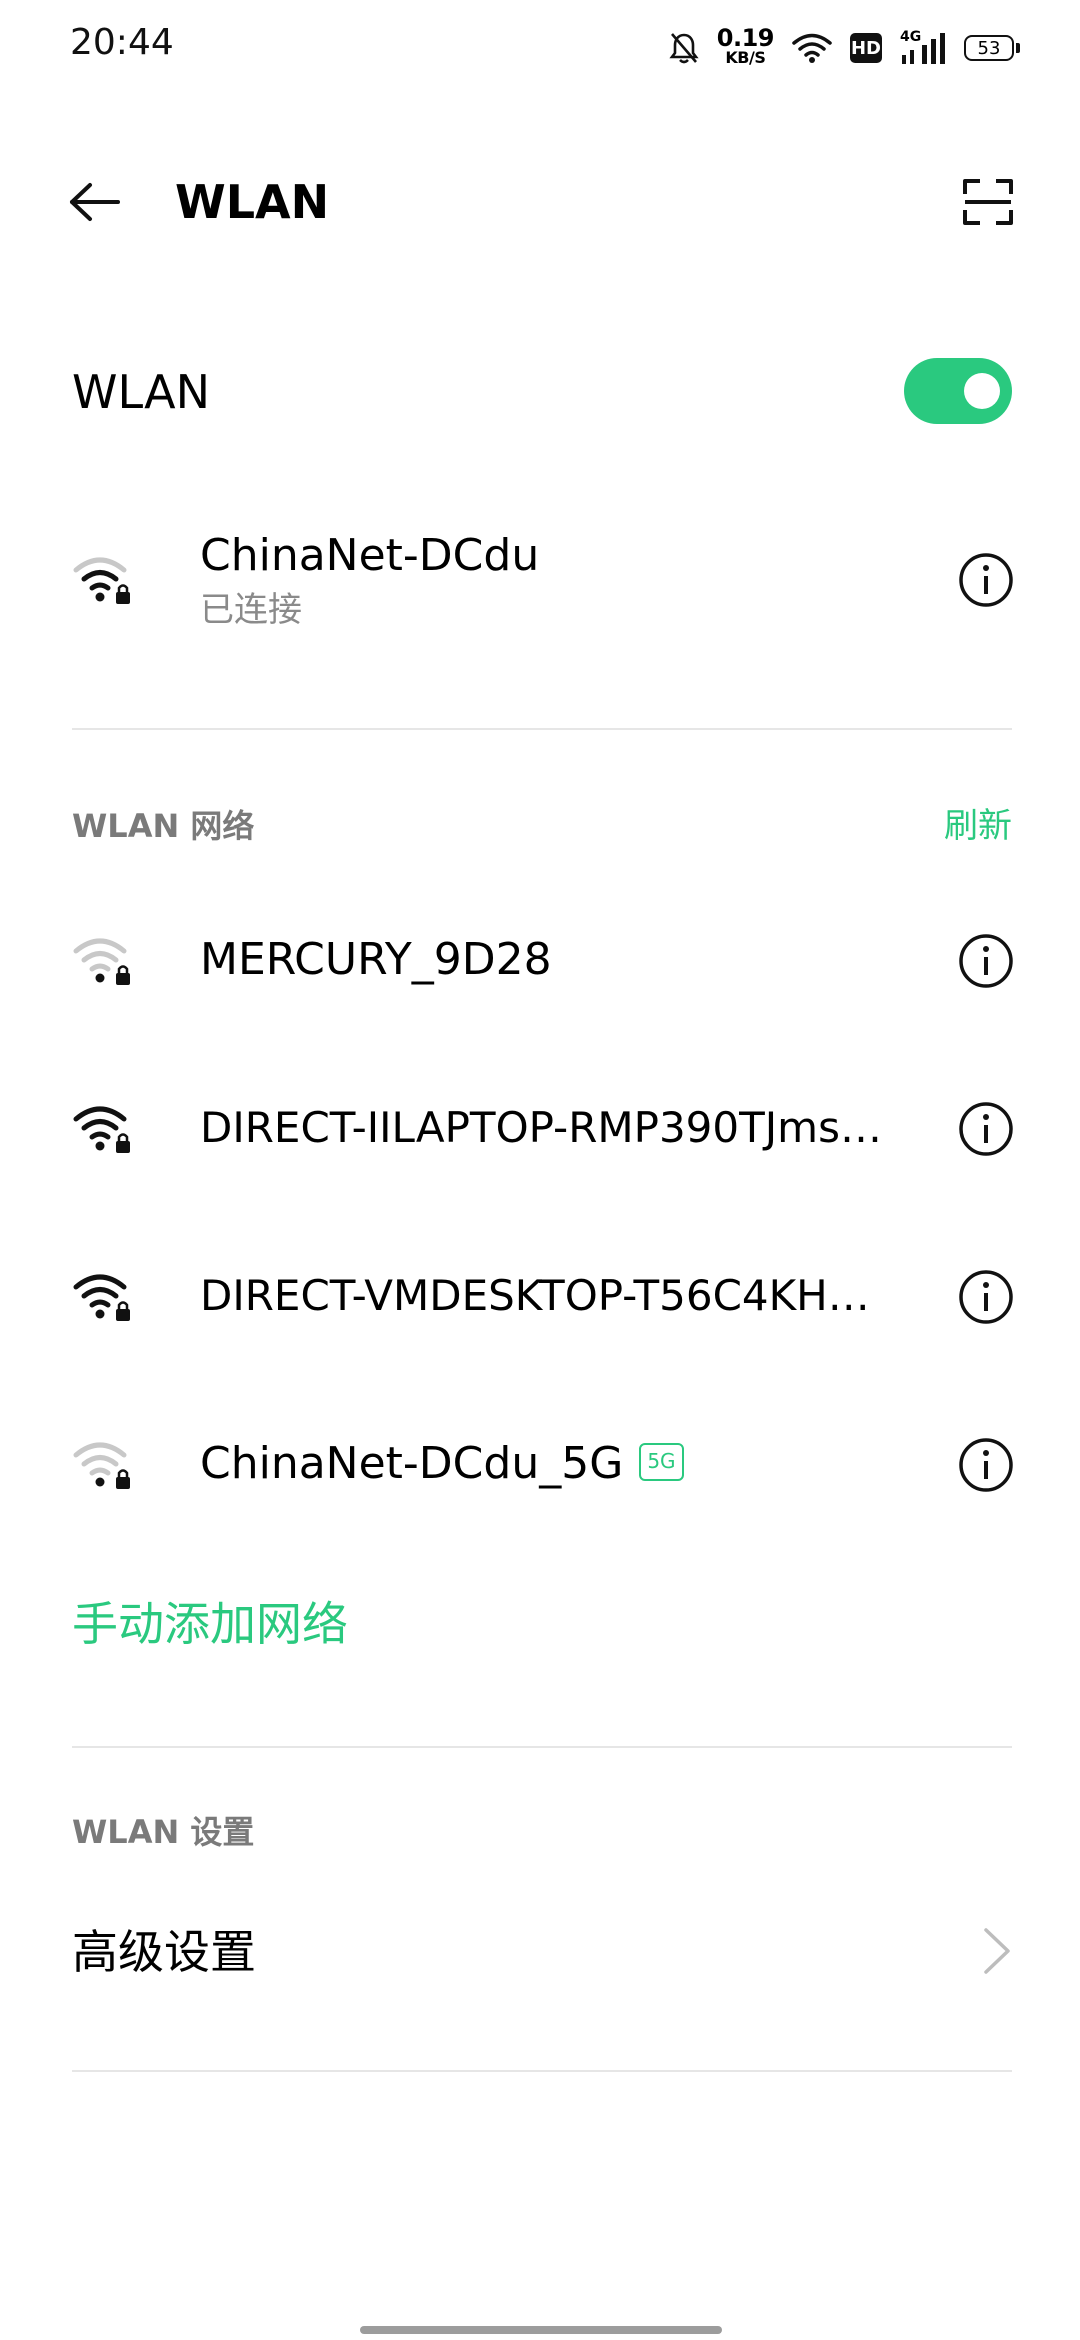 The image size is (1080, 2340). What do you see at coordinates (101, 580) in the screenshot?
I see `wifi-signal-medium-icon` at bounding box center [101, 580].